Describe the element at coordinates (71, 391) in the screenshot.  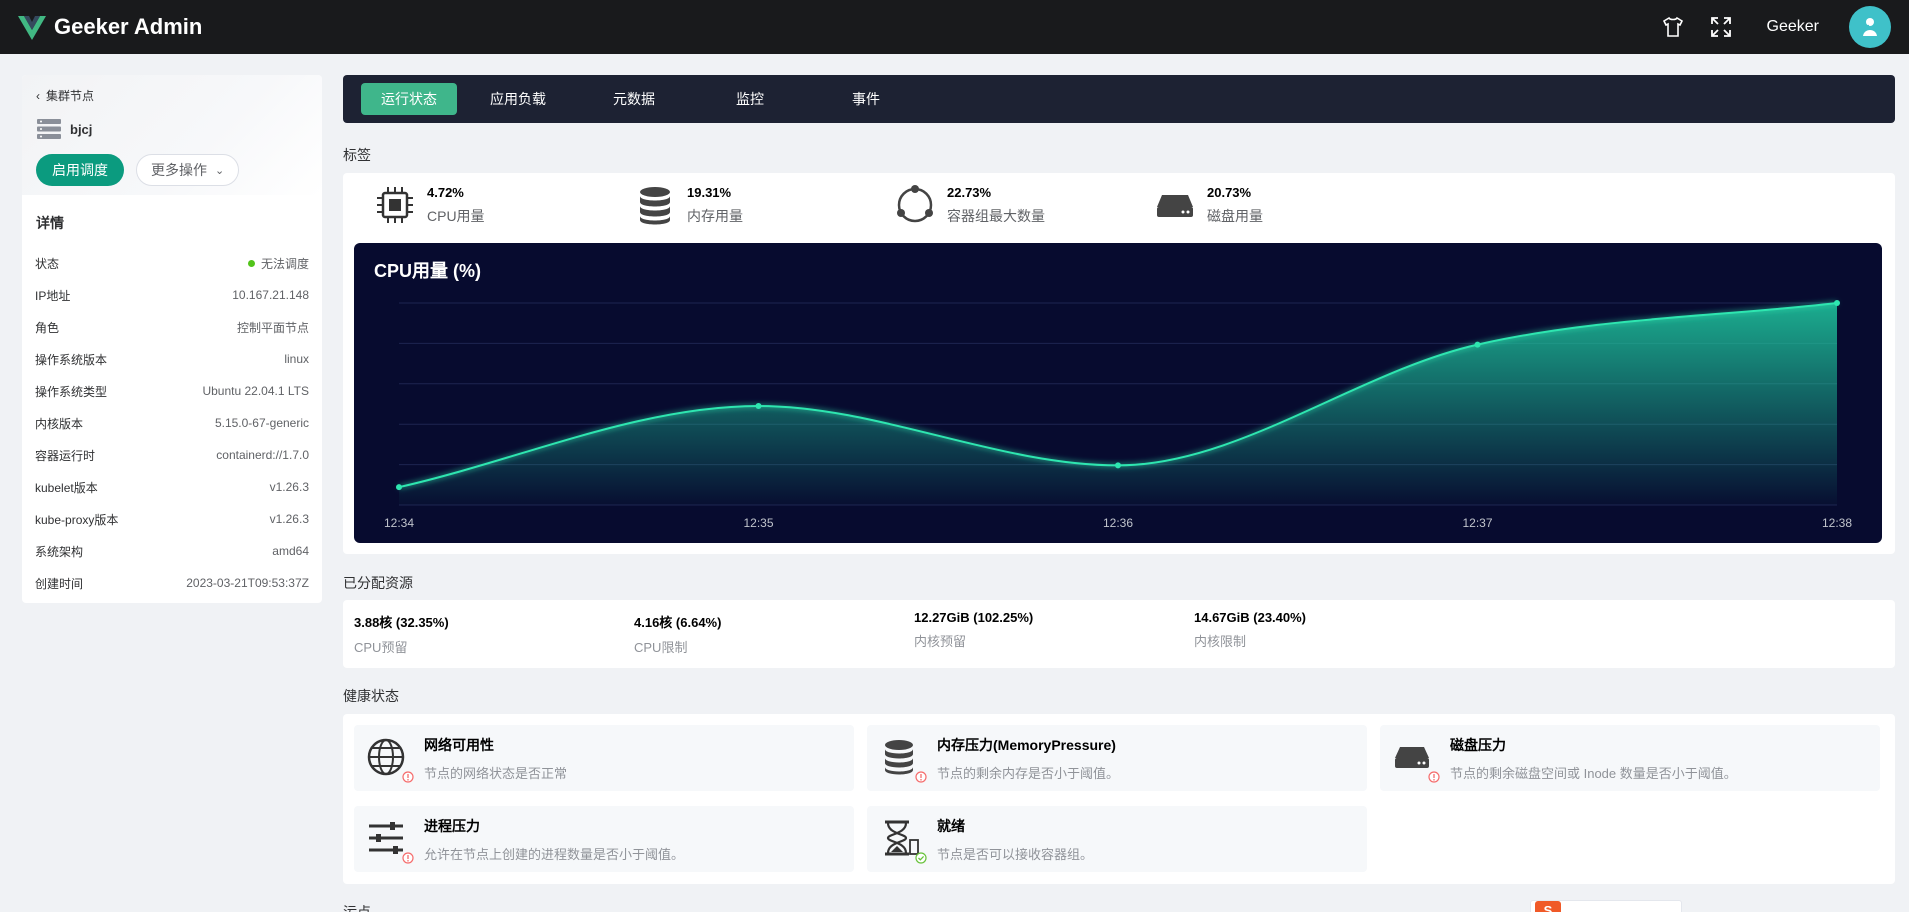
I see `detail-key: 操作系统类型` at that location.